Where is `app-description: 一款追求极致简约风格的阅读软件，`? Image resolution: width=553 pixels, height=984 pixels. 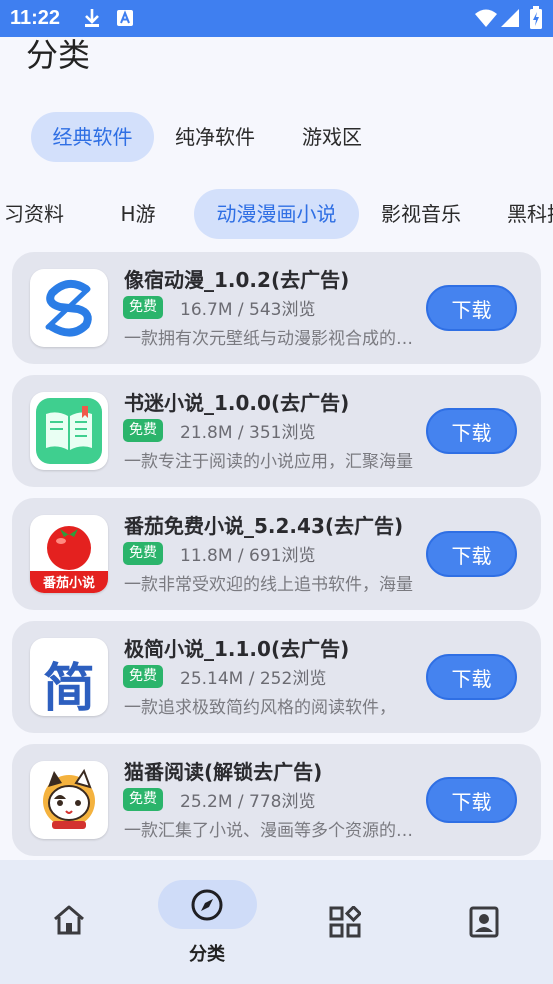
app-description: 一款追求极致简约风格的阅读软件， is located at coordinates (260, 708).